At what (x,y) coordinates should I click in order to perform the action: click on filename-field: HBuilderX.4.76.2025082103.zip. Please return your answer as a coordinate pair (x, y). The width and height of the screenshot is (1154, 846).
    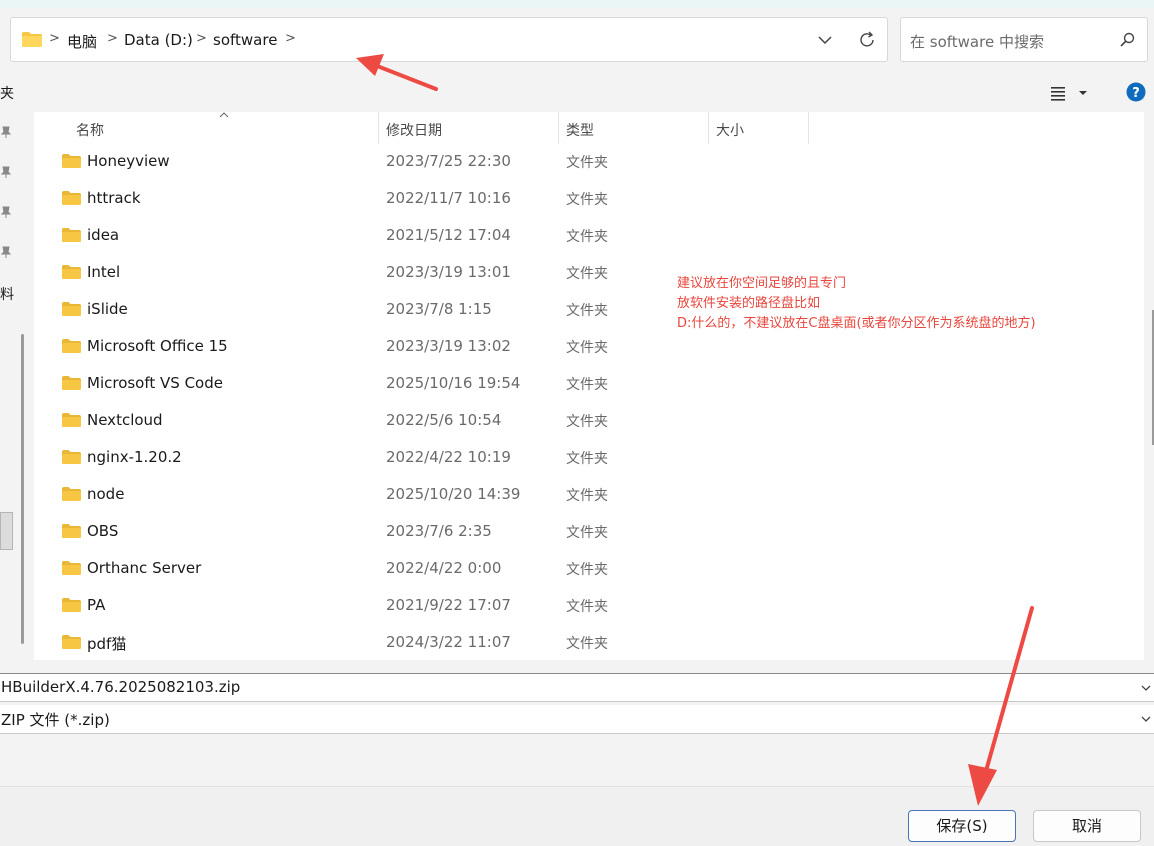
    Looking at the image, I should click on (577, 687).